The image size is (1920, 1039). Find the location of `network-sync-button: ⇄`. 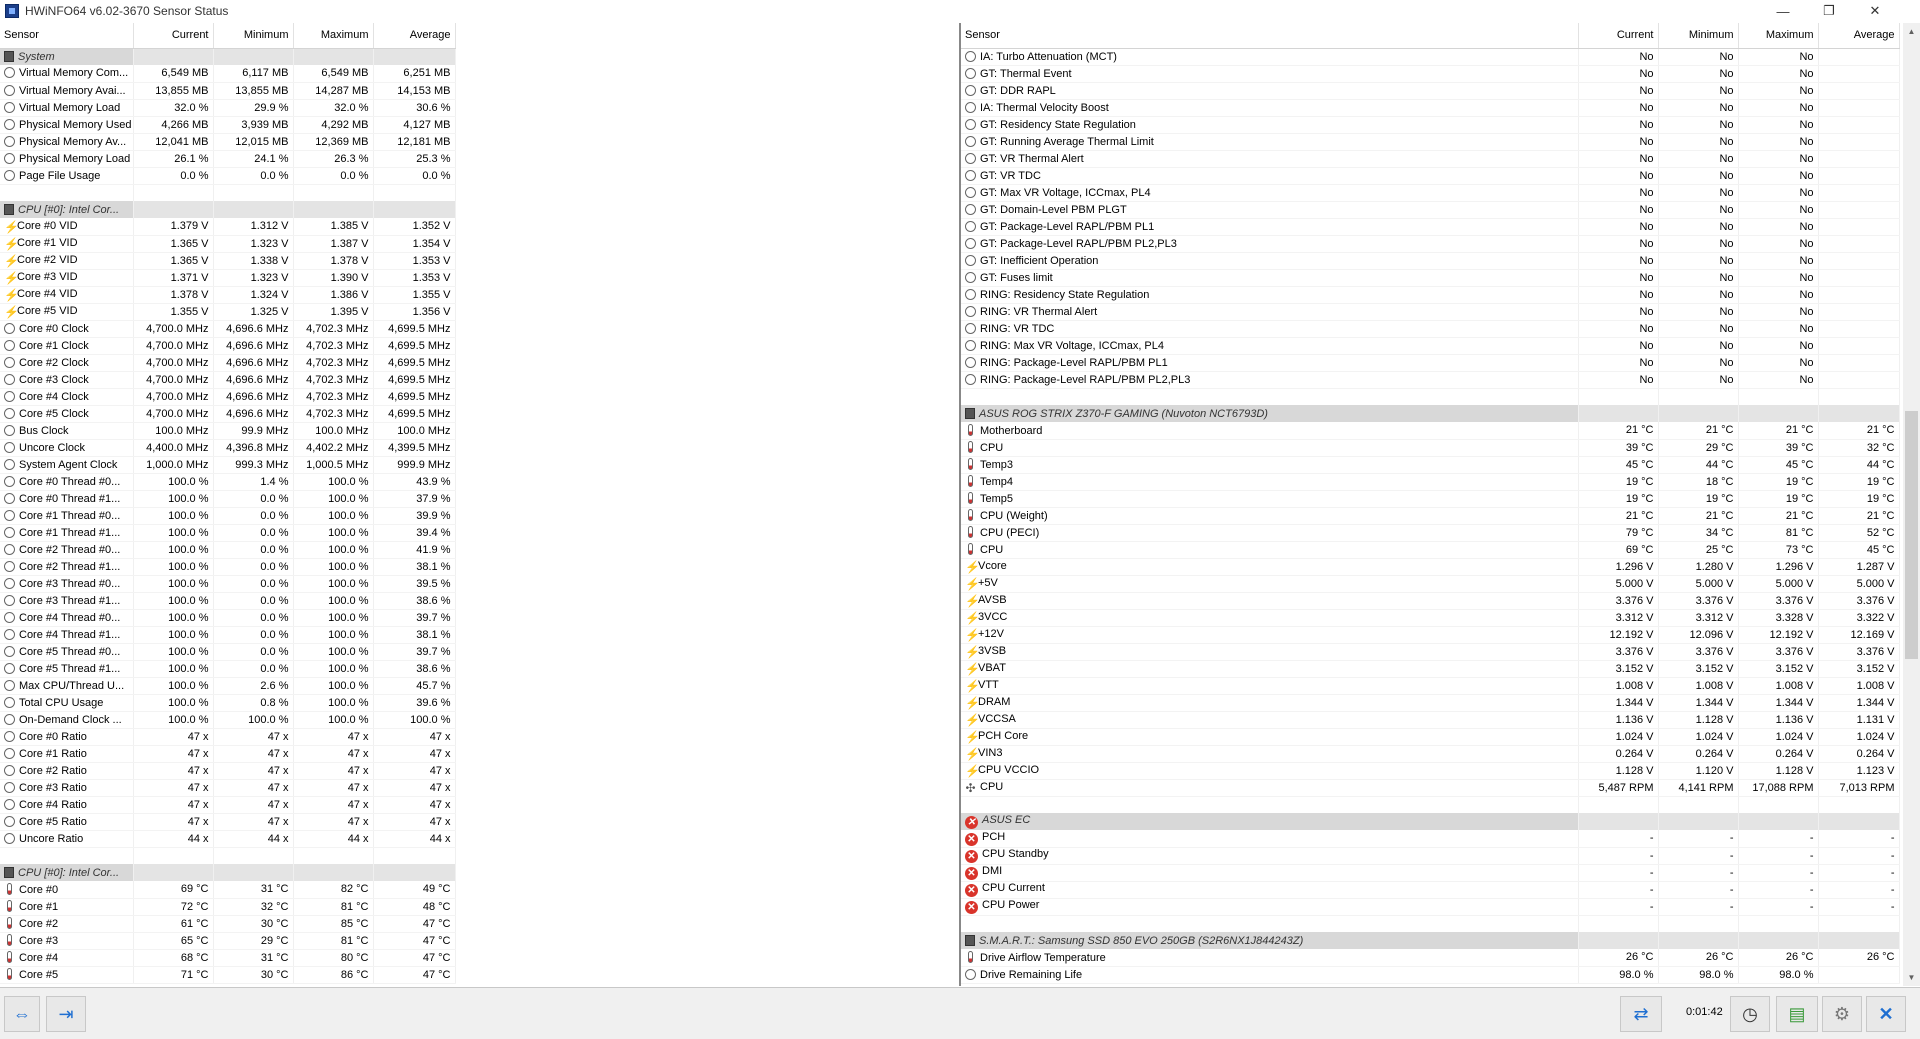

network-sync-button: ⇄ is located at coordinates (1641, 1014).